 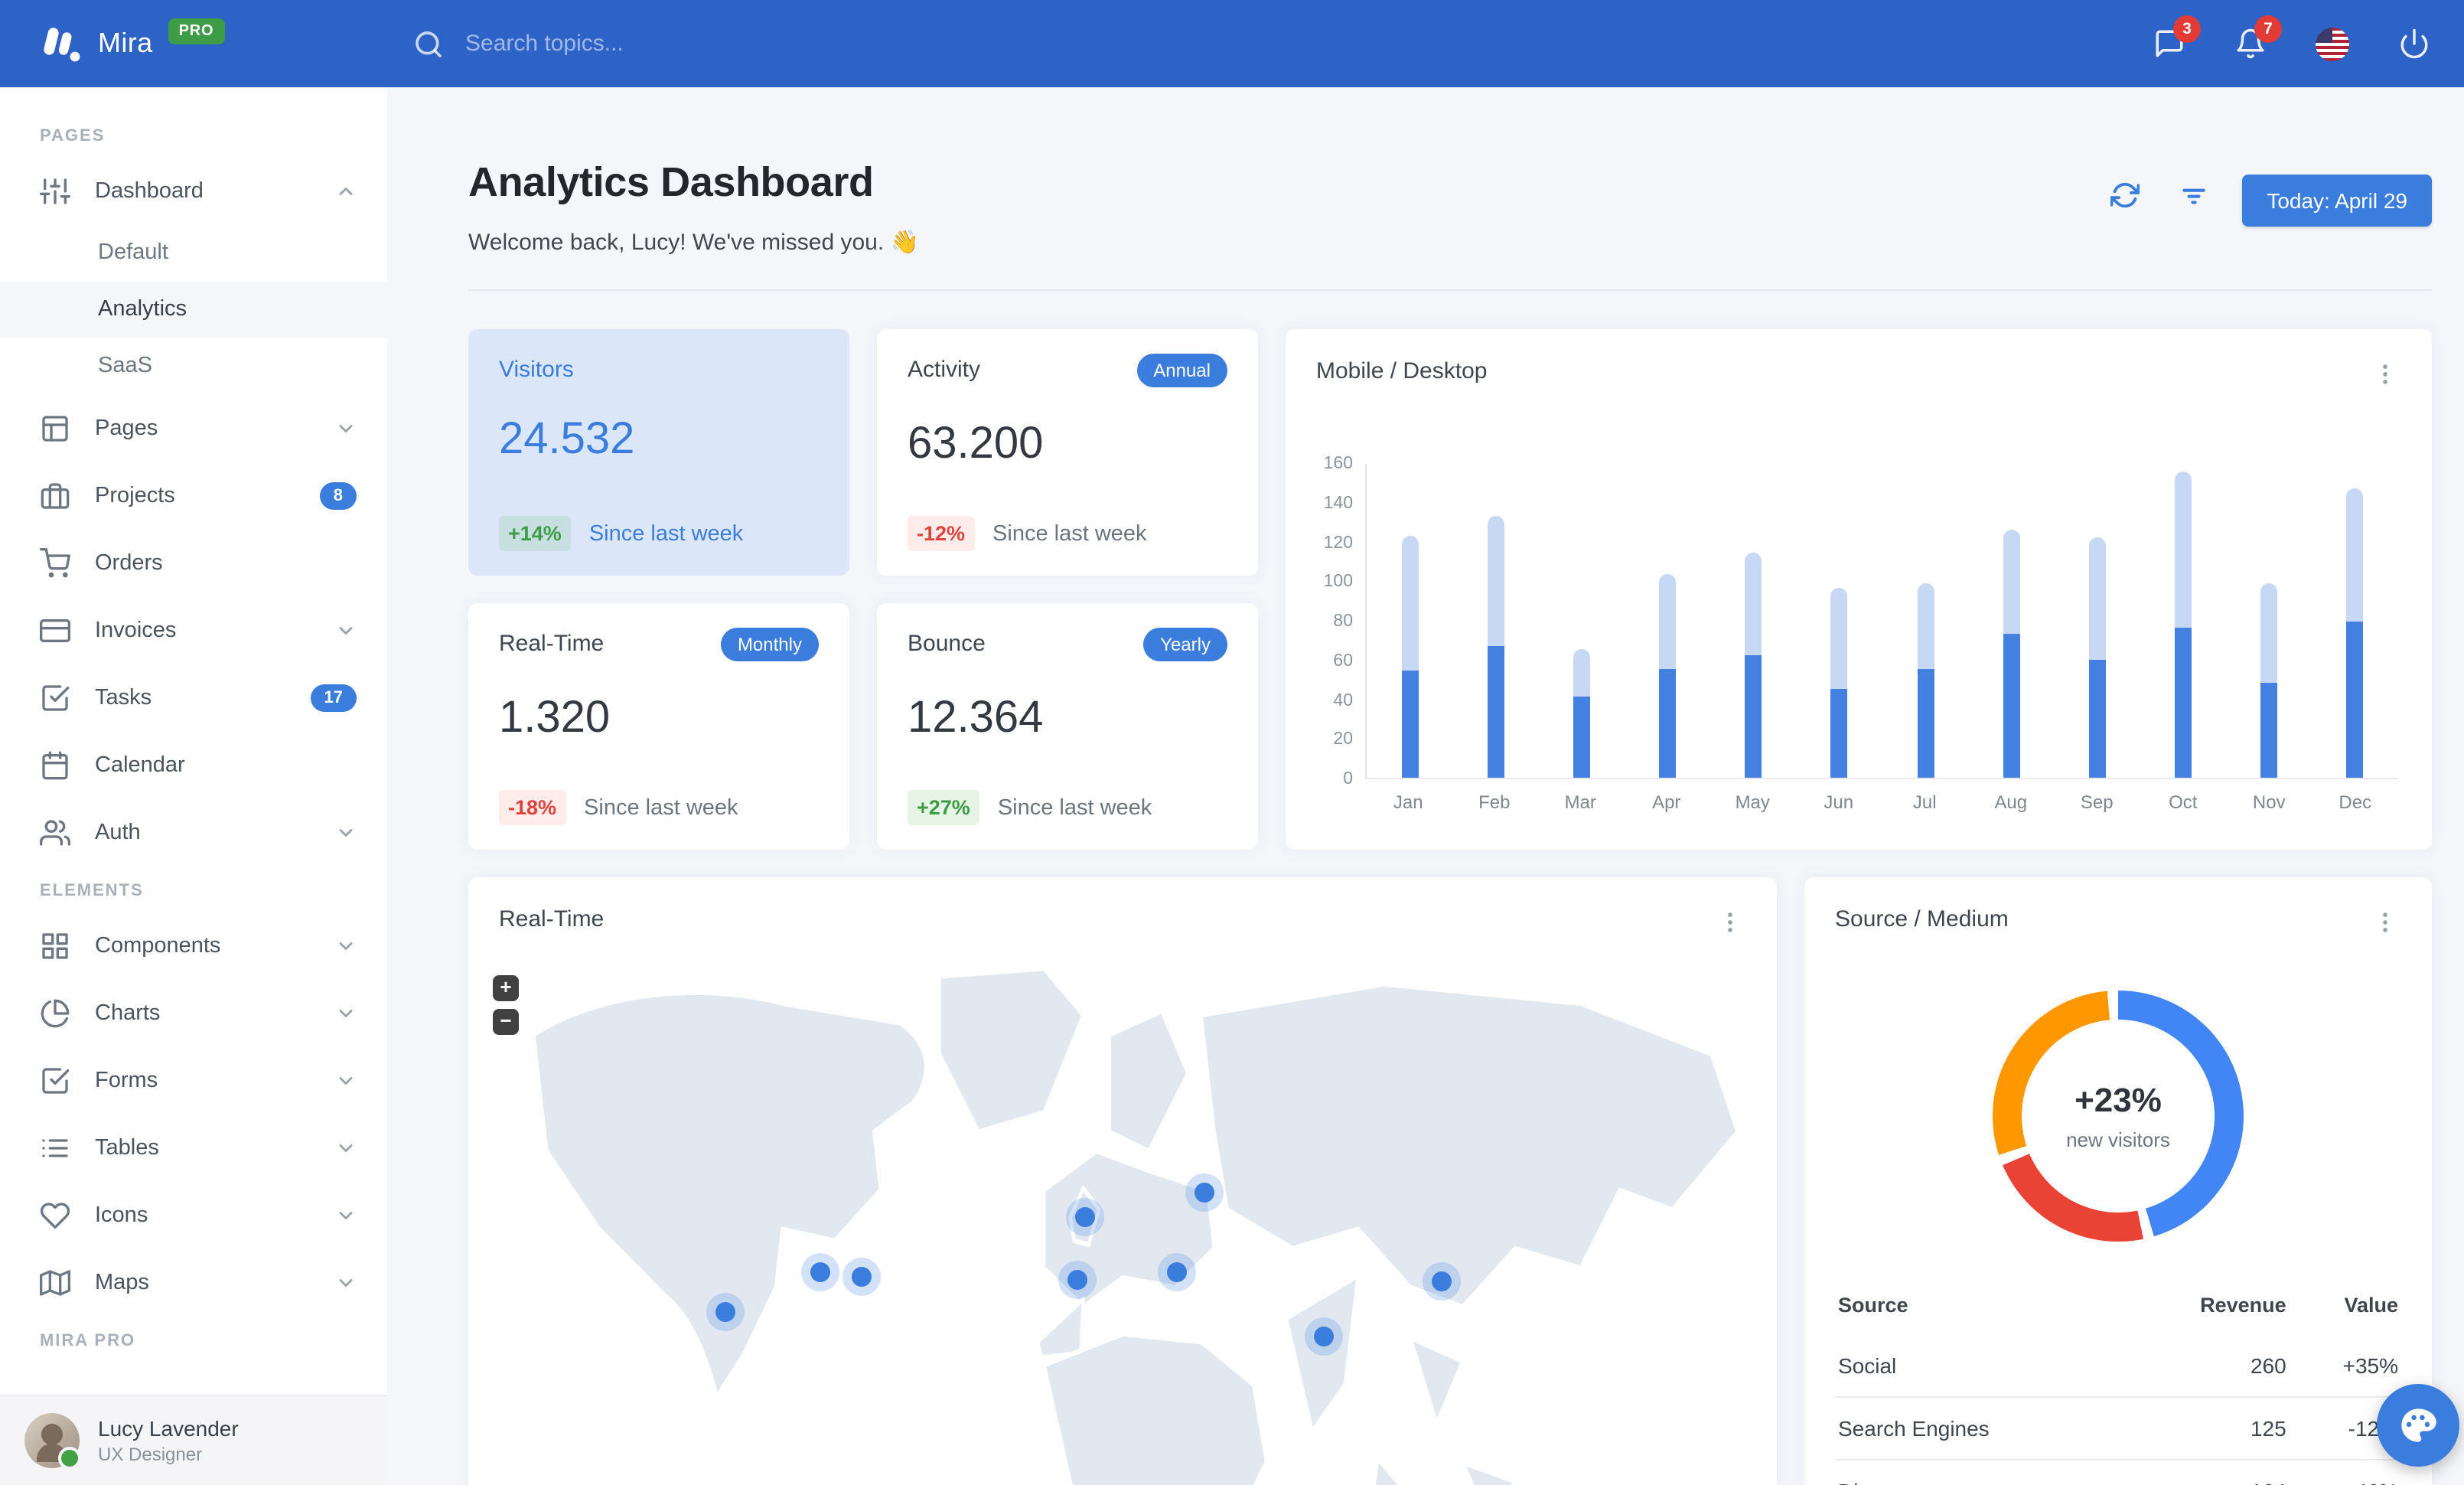 I want to click on language-flag-button, so click(x=2332, y=43).